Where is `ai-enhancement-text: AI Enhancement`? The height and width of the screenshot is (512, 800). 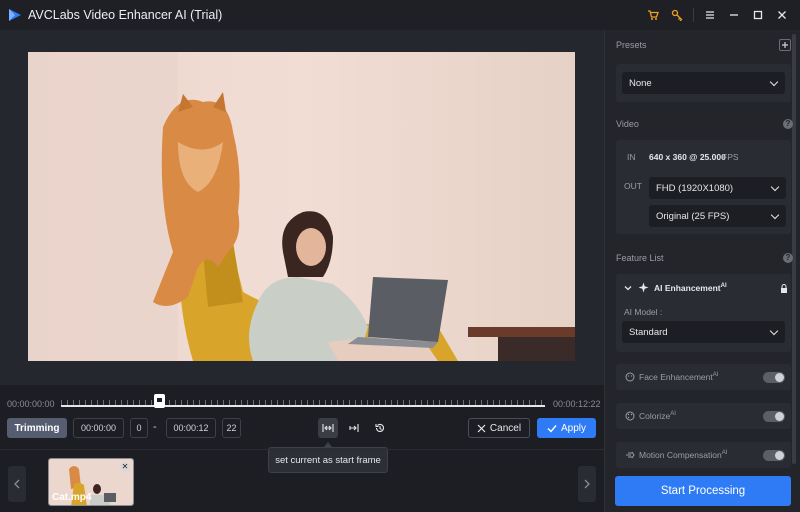 ai-enhancement-text: AI Enhancement is located at coordinates (687, 288).